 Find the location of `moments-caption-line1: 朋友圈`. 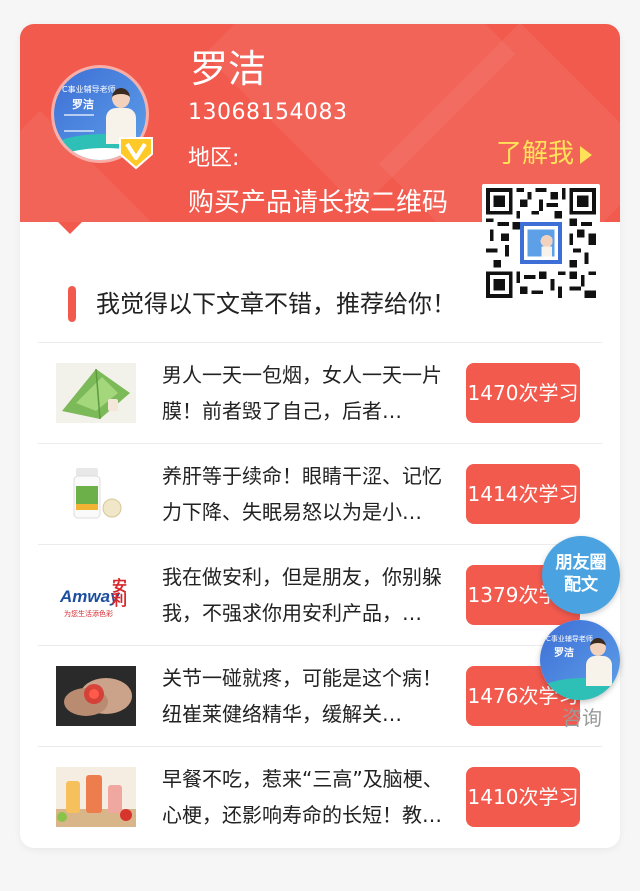

moments-caption-line1: 朋友圈 is located at coordinates (581, 563).